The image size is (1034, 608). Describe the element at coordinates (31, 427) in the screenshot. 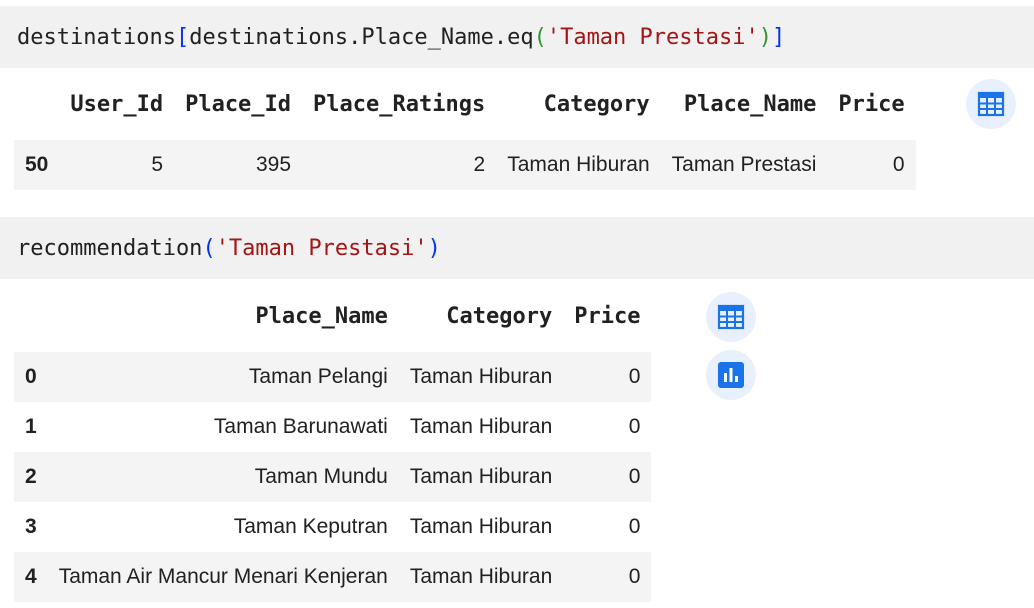

I see `row-index: 1` at that location.